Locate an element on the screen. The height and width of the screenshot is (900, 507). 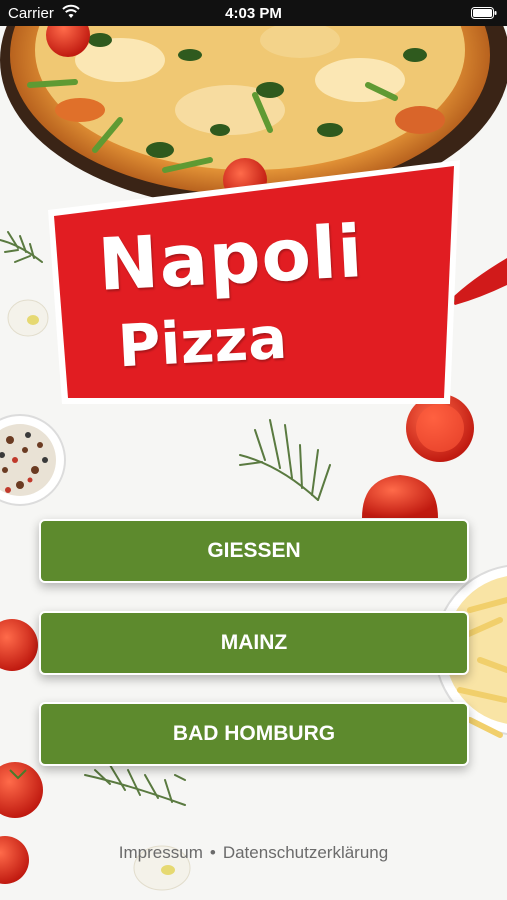
tomato-halves is located at coordinates (418, 456).